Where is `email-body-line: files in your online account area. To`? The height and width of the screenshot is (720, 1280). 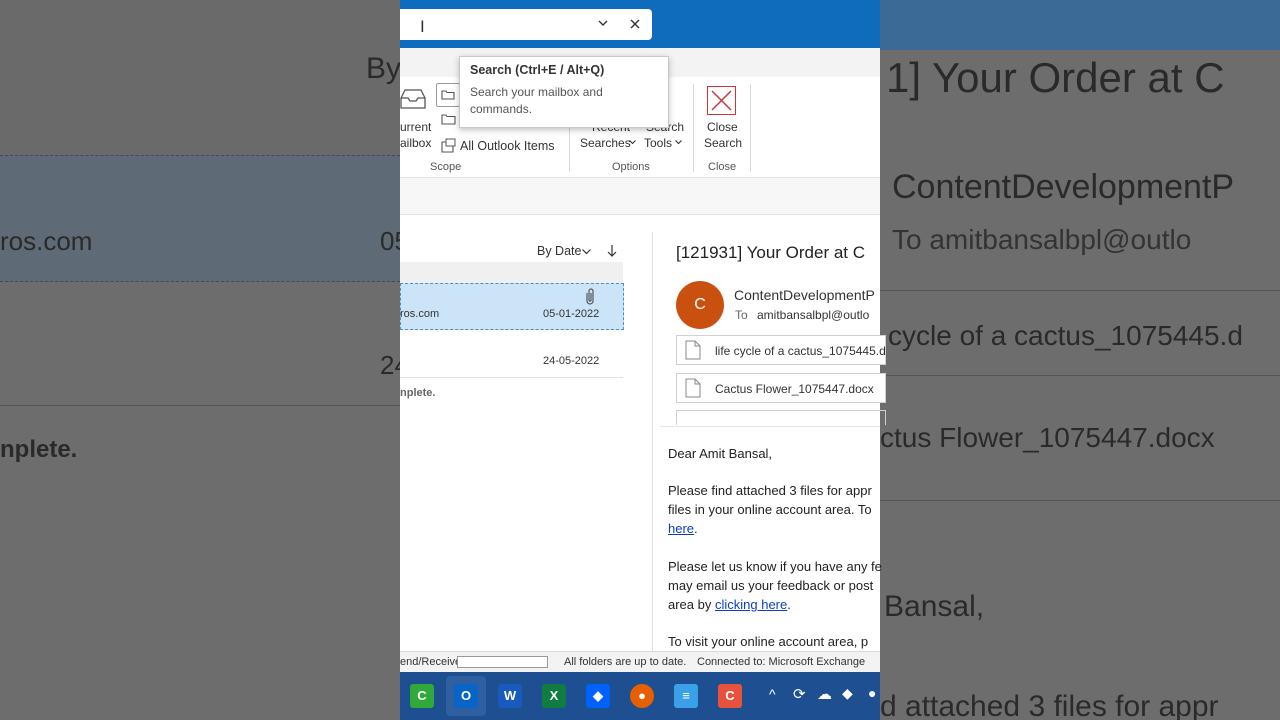
email-body-line: files in your online account area. To is located at coordinates (770, 509).